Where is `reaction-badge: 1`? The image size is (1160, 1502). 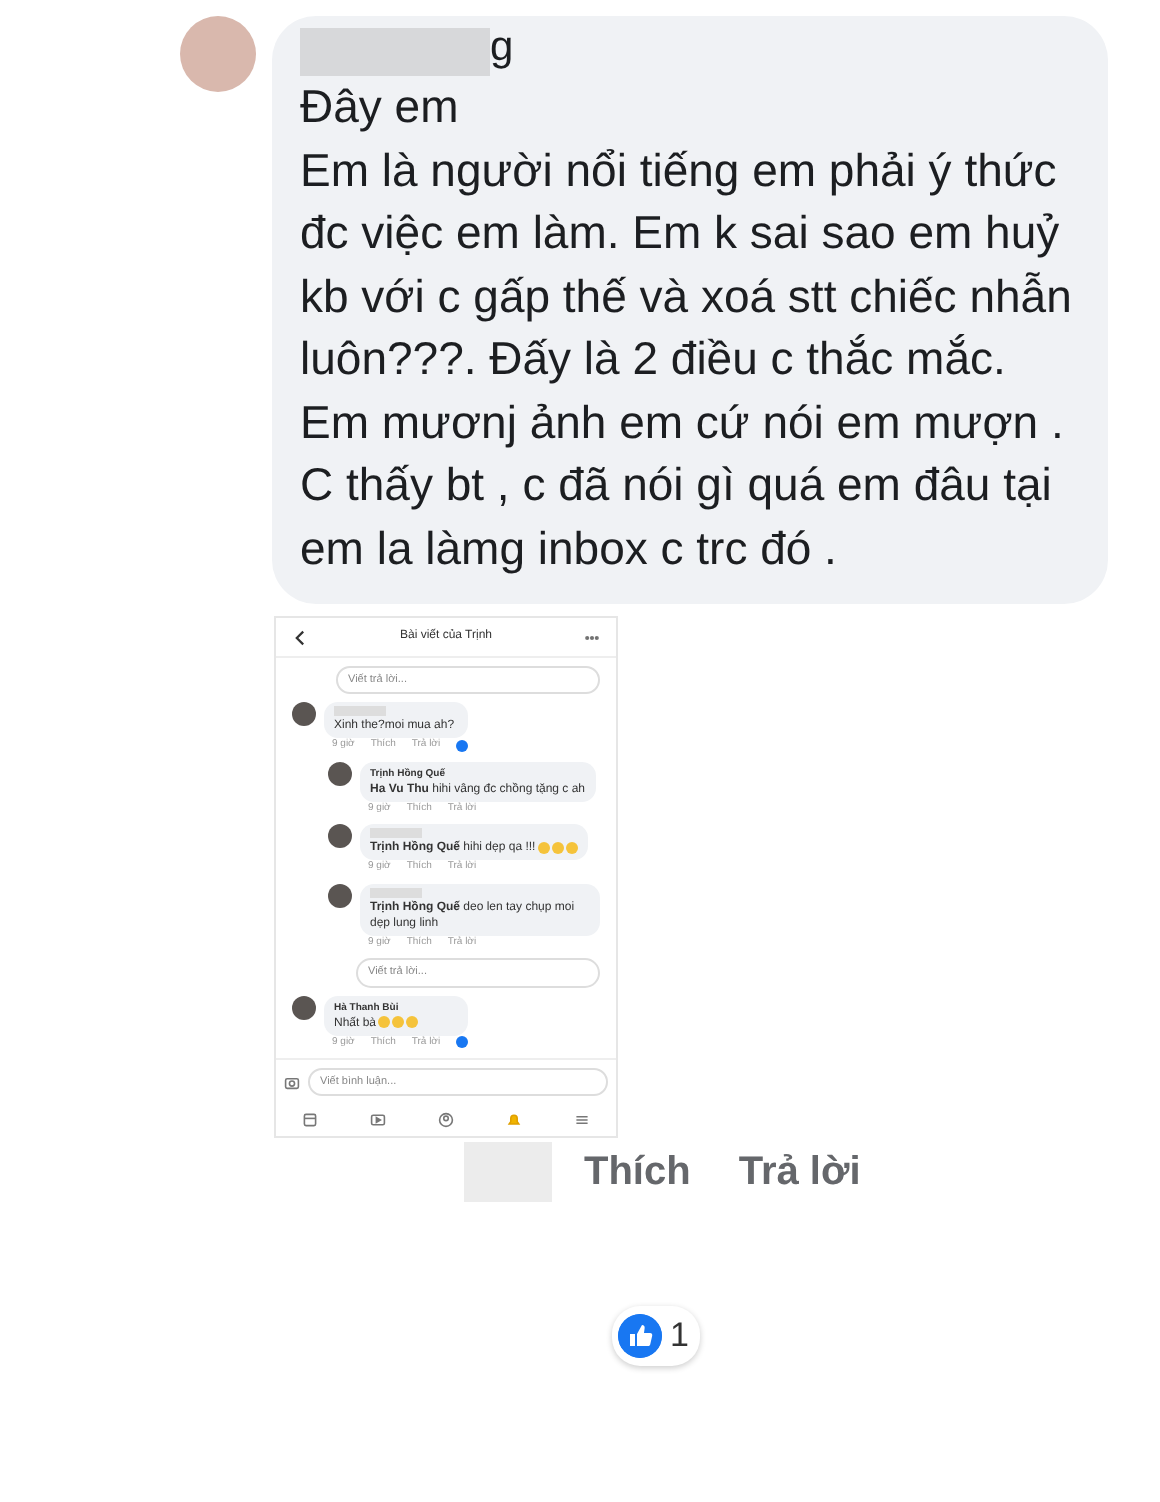
reaction-badge: 1 is located at coordinates (656, 1335).